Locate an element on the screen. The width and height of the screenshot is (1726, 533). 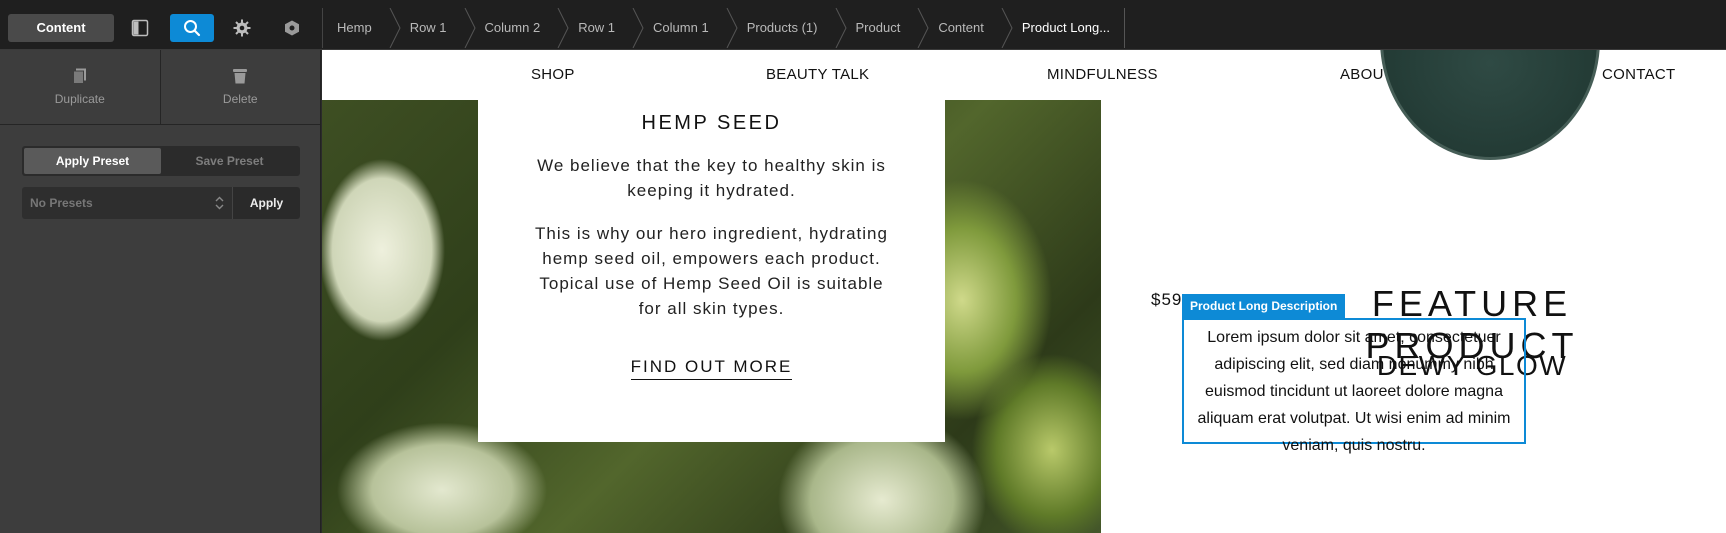
product-jar-image is located at coordinates (1490, 105).